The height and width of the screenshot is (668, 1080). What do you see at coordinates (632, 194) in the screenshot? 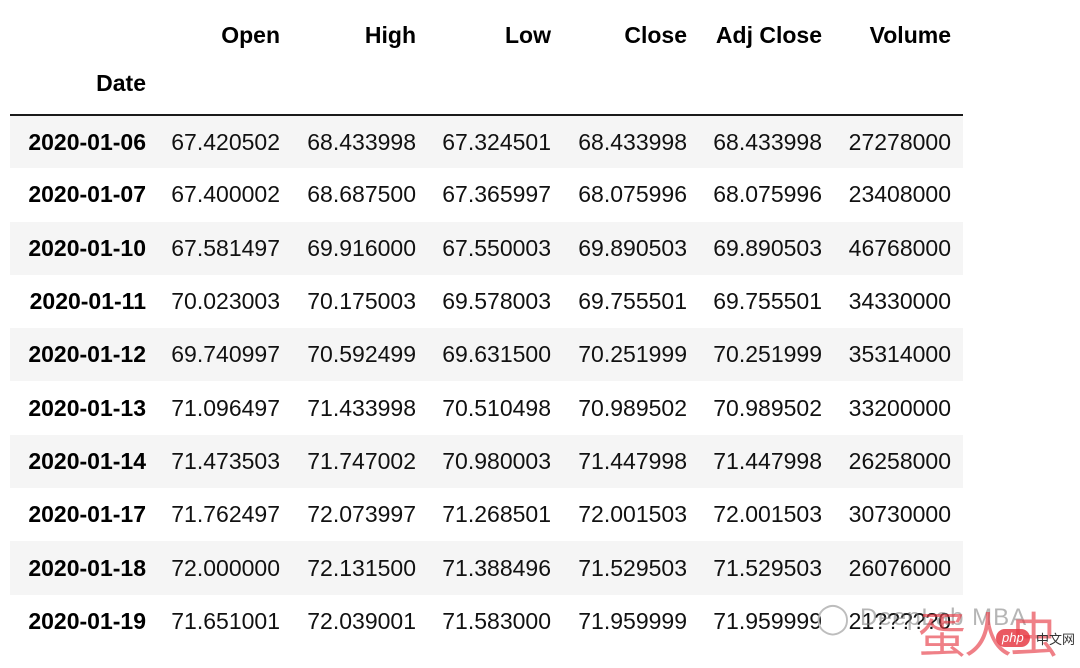
I see `cell-close: 68.075996` at bounding box center [632, 194].